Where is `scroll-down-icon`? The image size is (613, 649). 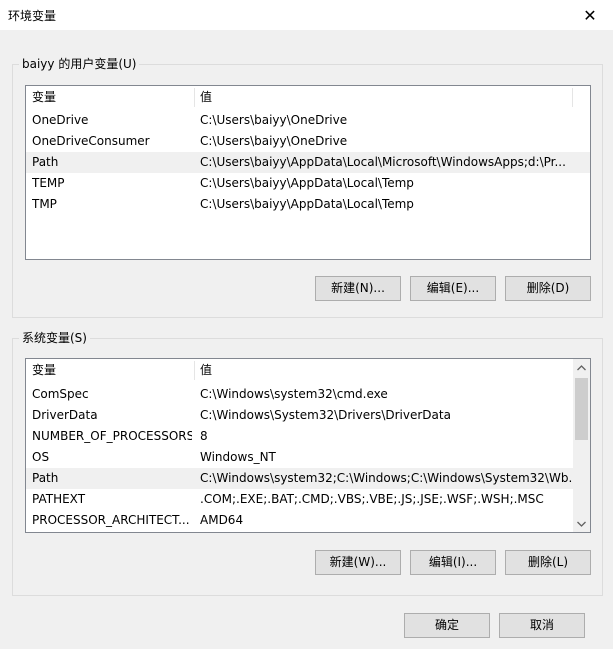
scroll-down-icon is located at coordinates (581, 523).